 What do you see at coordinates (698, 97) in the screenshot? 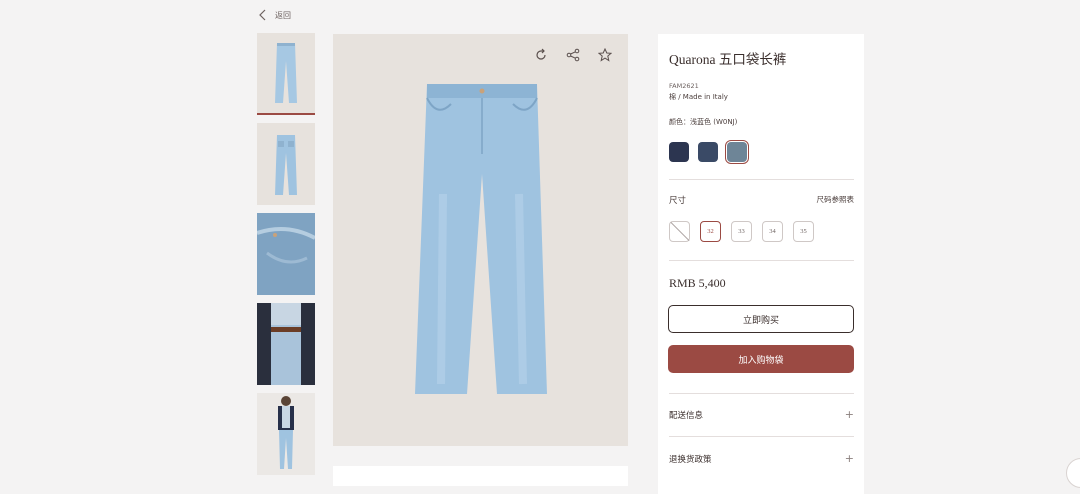
I see `product-material: 棉 / Made in Italy` at bounding box center [698, 97].